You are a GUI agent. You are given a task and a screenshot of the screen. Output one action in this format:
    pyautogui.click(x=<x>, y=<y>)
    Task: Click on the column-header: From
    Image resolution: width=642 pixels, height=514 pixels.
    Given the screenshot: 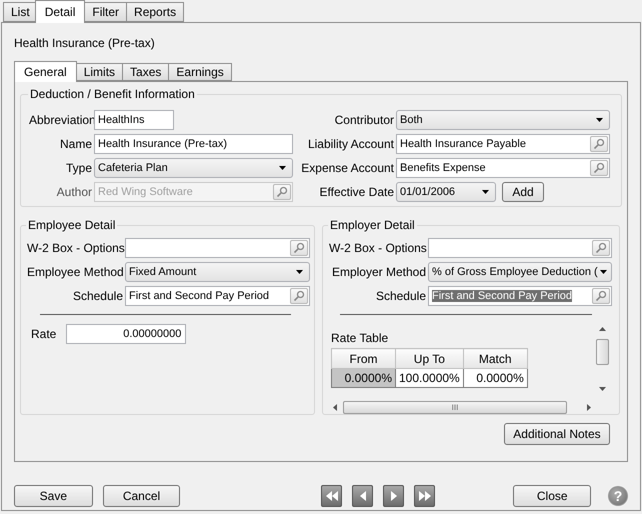 What is the action you would take?
    pyautogui.click(x=364, y=358)
    